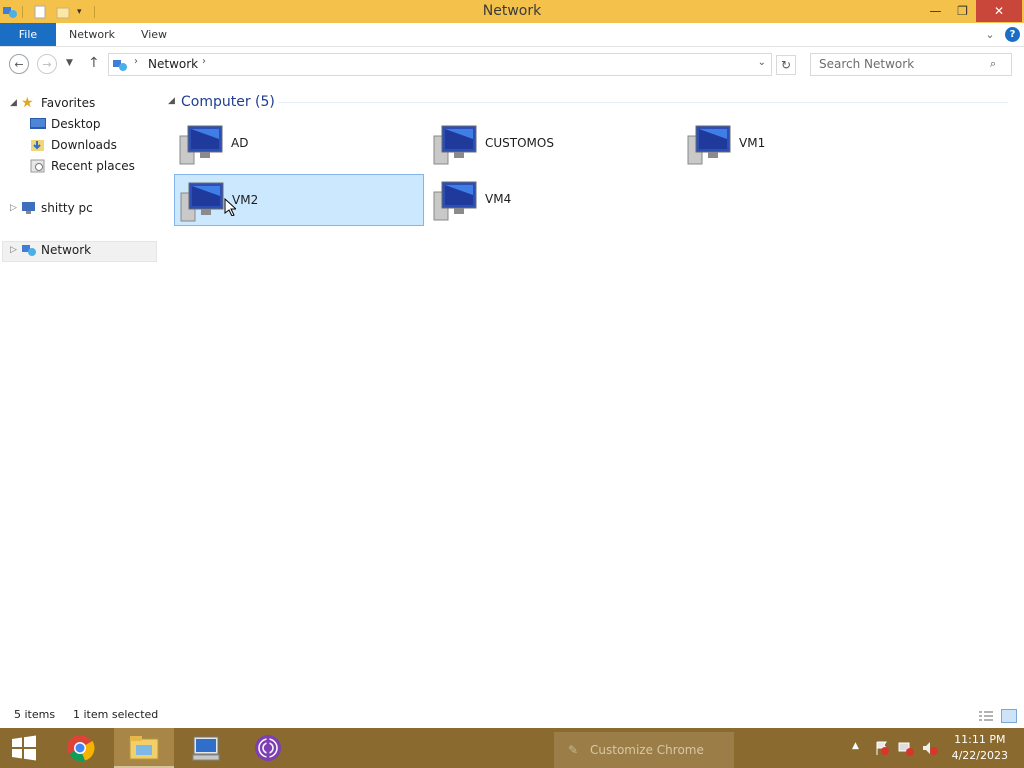 This screenshot has width=1024, height=768. I want to click on customize-chrome-label: Customize Chrome, so click(647, 750).